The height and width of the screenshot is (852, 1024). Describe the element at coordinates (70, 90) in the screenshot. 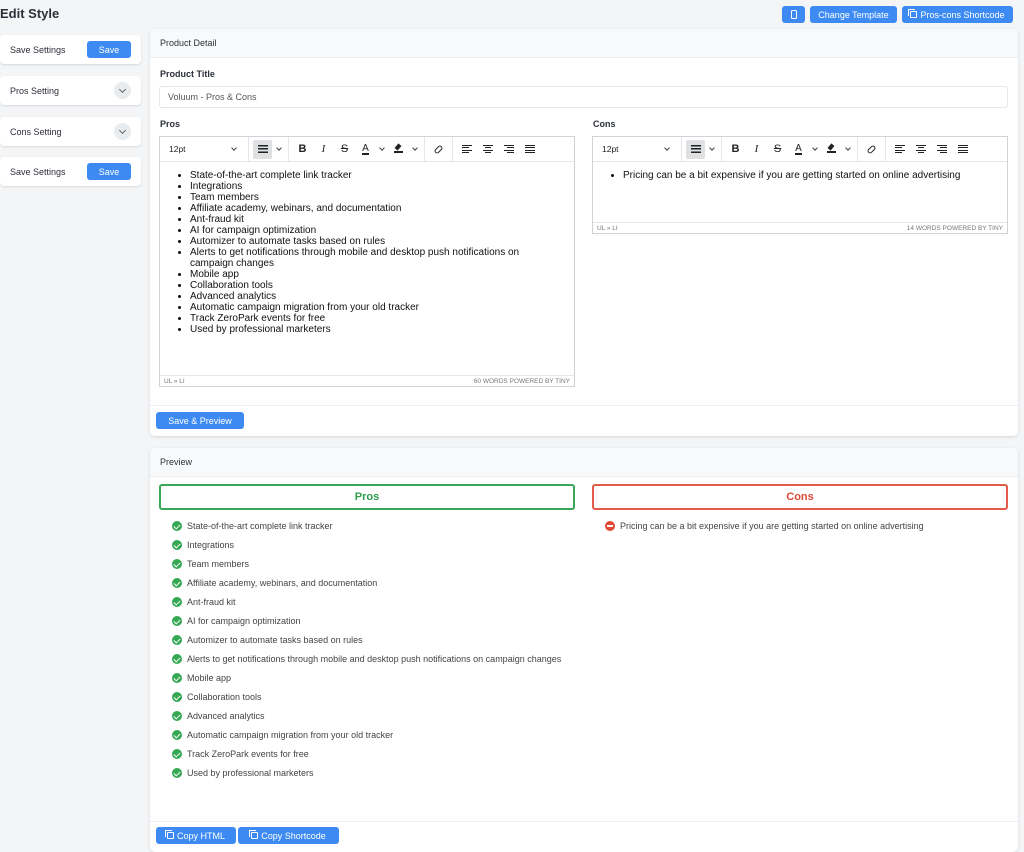

I see `pros-setting-card: Pros Setting` at that location.